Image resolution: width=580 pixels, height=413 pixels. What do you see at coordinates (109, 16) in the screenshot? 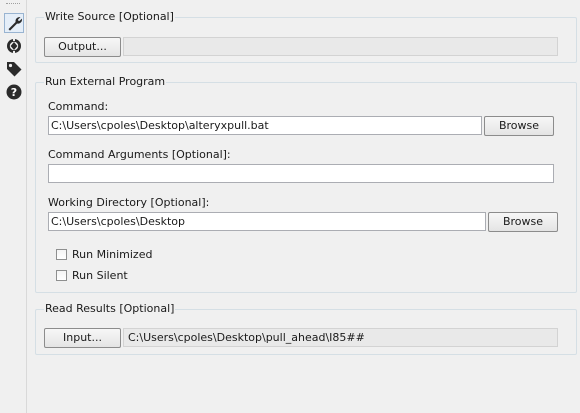
I see `write-source-title: Write Source [Optional]` at bounding box center [109, 16].